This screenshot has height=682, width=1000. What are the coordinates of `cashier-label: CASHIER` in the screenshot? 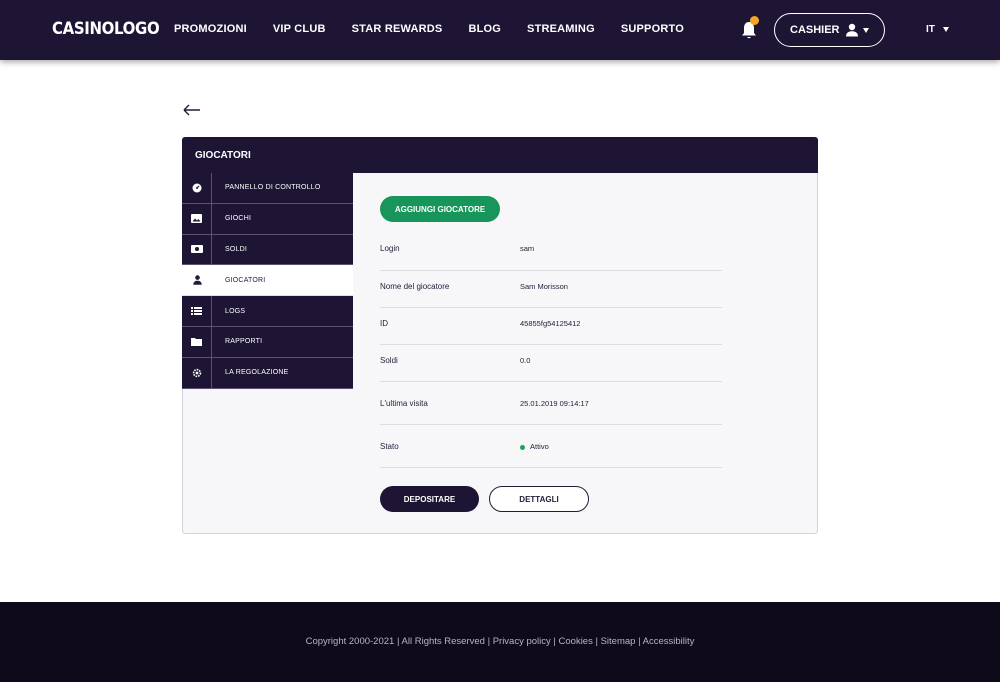 It's located at (815, 30).